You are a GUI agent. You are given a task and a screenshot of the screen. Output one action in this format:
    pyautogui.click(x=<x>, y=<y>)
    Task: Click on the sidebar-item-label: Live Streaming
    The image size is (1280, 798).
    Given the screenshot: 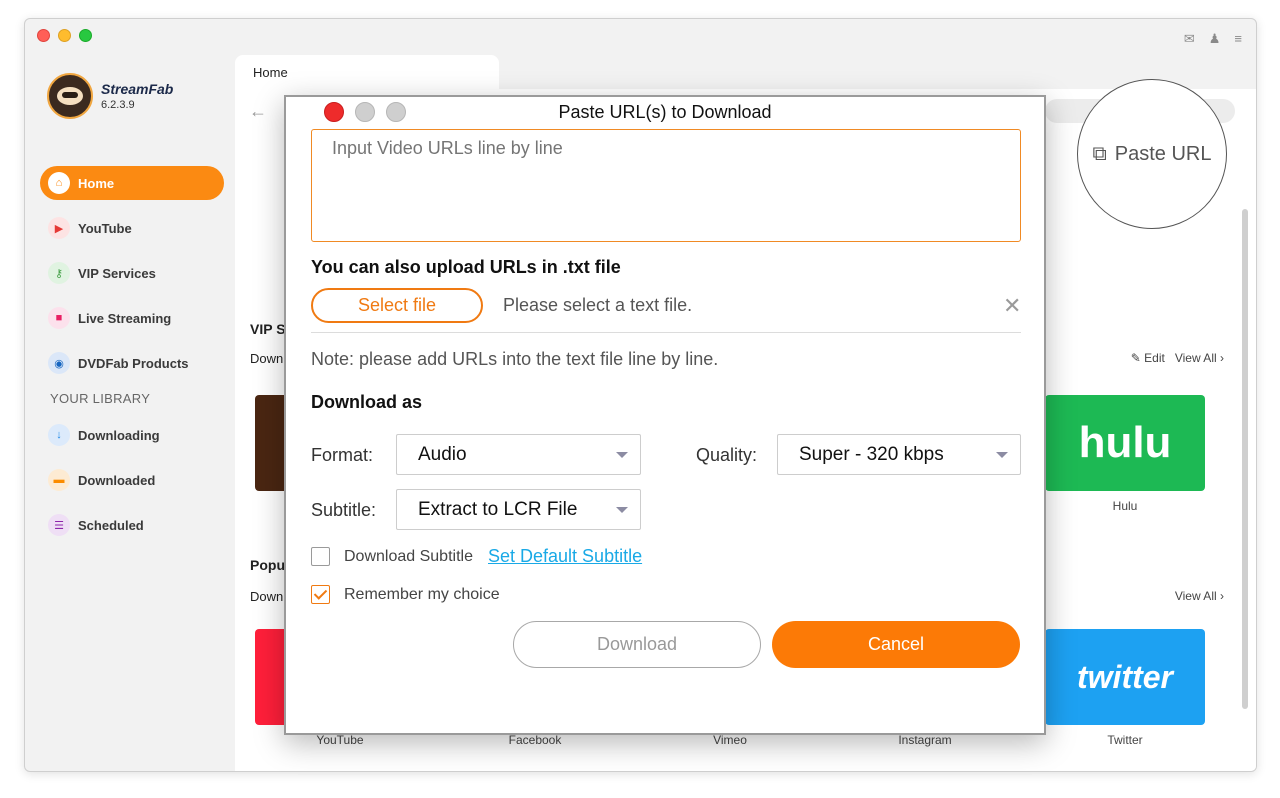 What is the action you would take?
    pyautogui.click(x=125, y=318)
    